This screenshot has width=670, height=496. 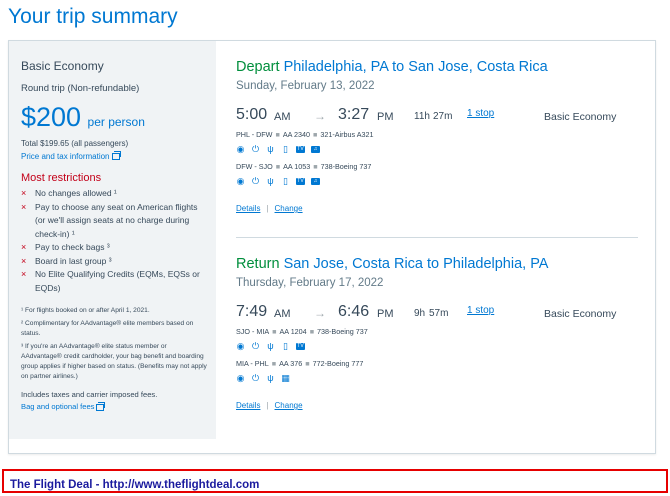 I want to click on segment-route: San Jose, Costa Rica to Philadelphia, PA, so click(x=416, y=264).